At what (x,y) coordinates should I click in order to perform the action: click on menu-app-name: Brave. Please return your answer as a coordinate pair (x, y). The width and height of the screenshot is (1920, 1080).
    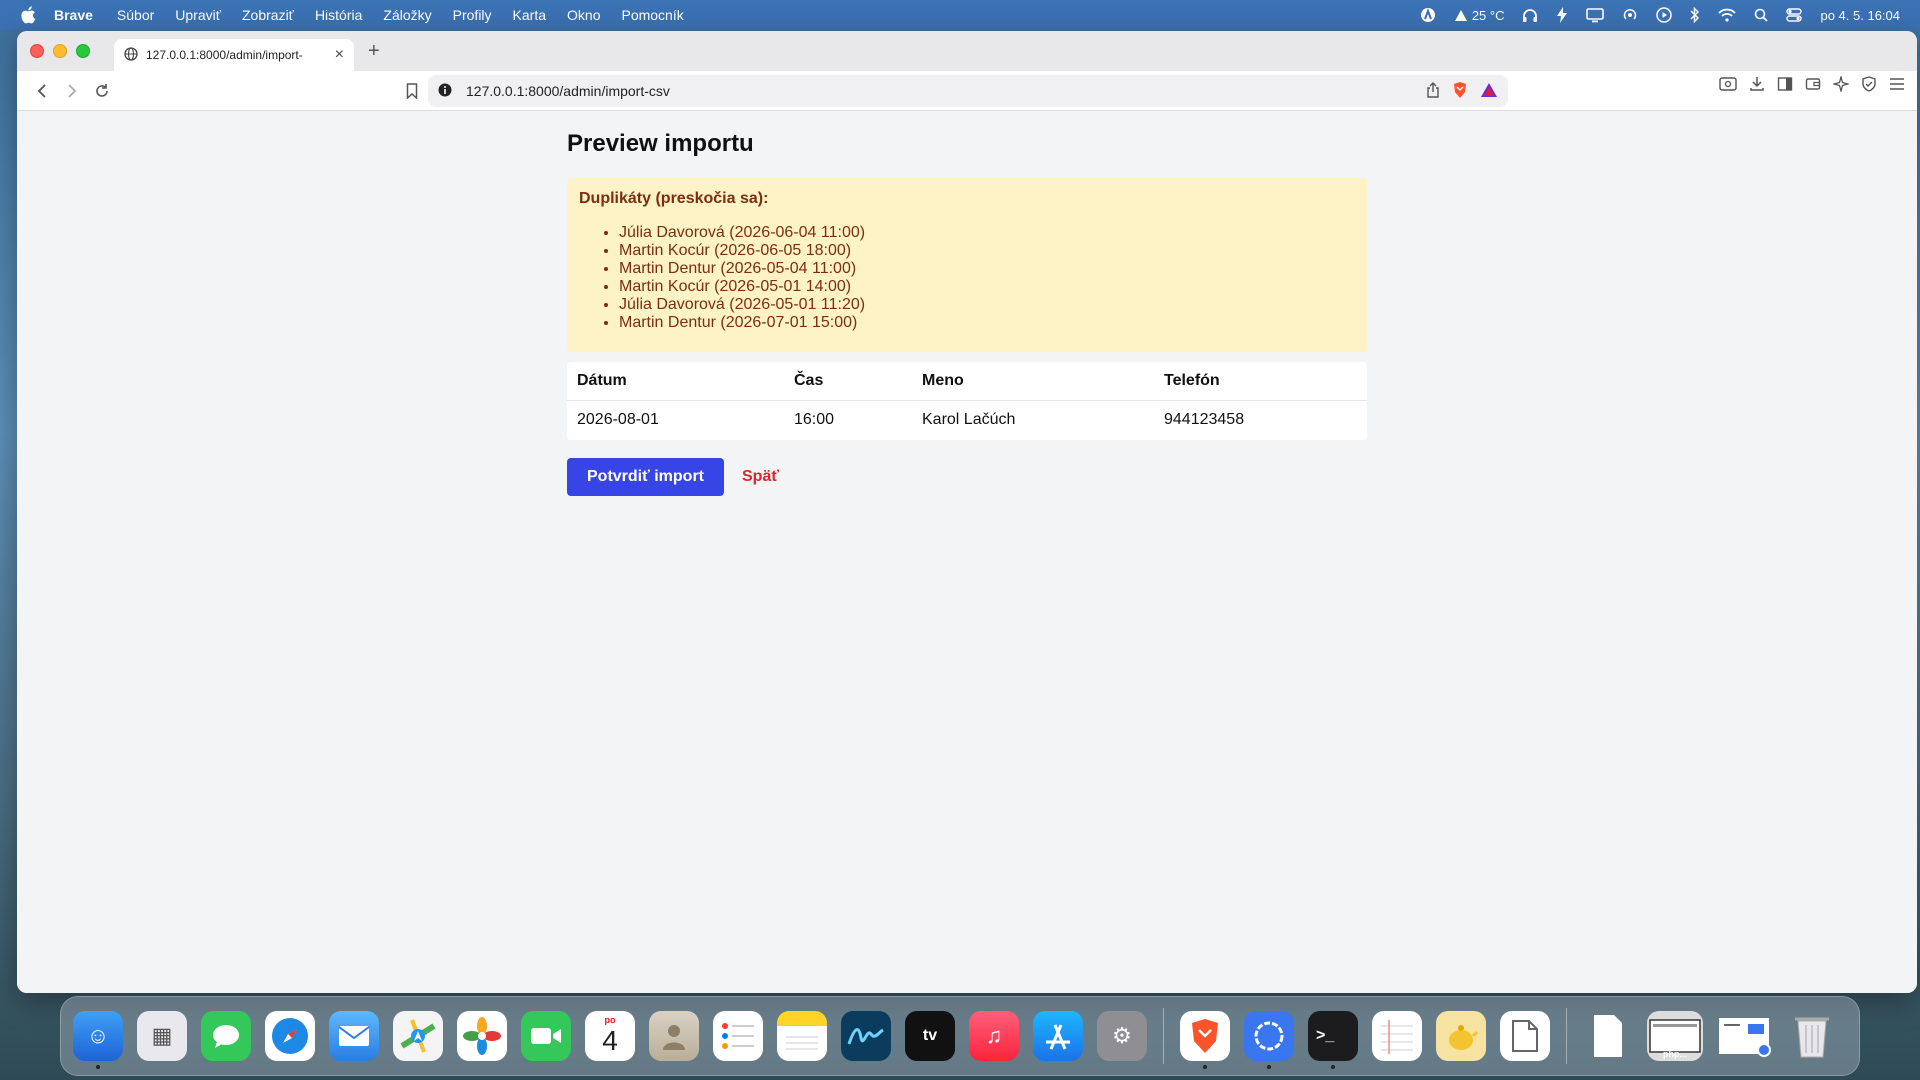
    Looking at the image, I should click on (73, 15).